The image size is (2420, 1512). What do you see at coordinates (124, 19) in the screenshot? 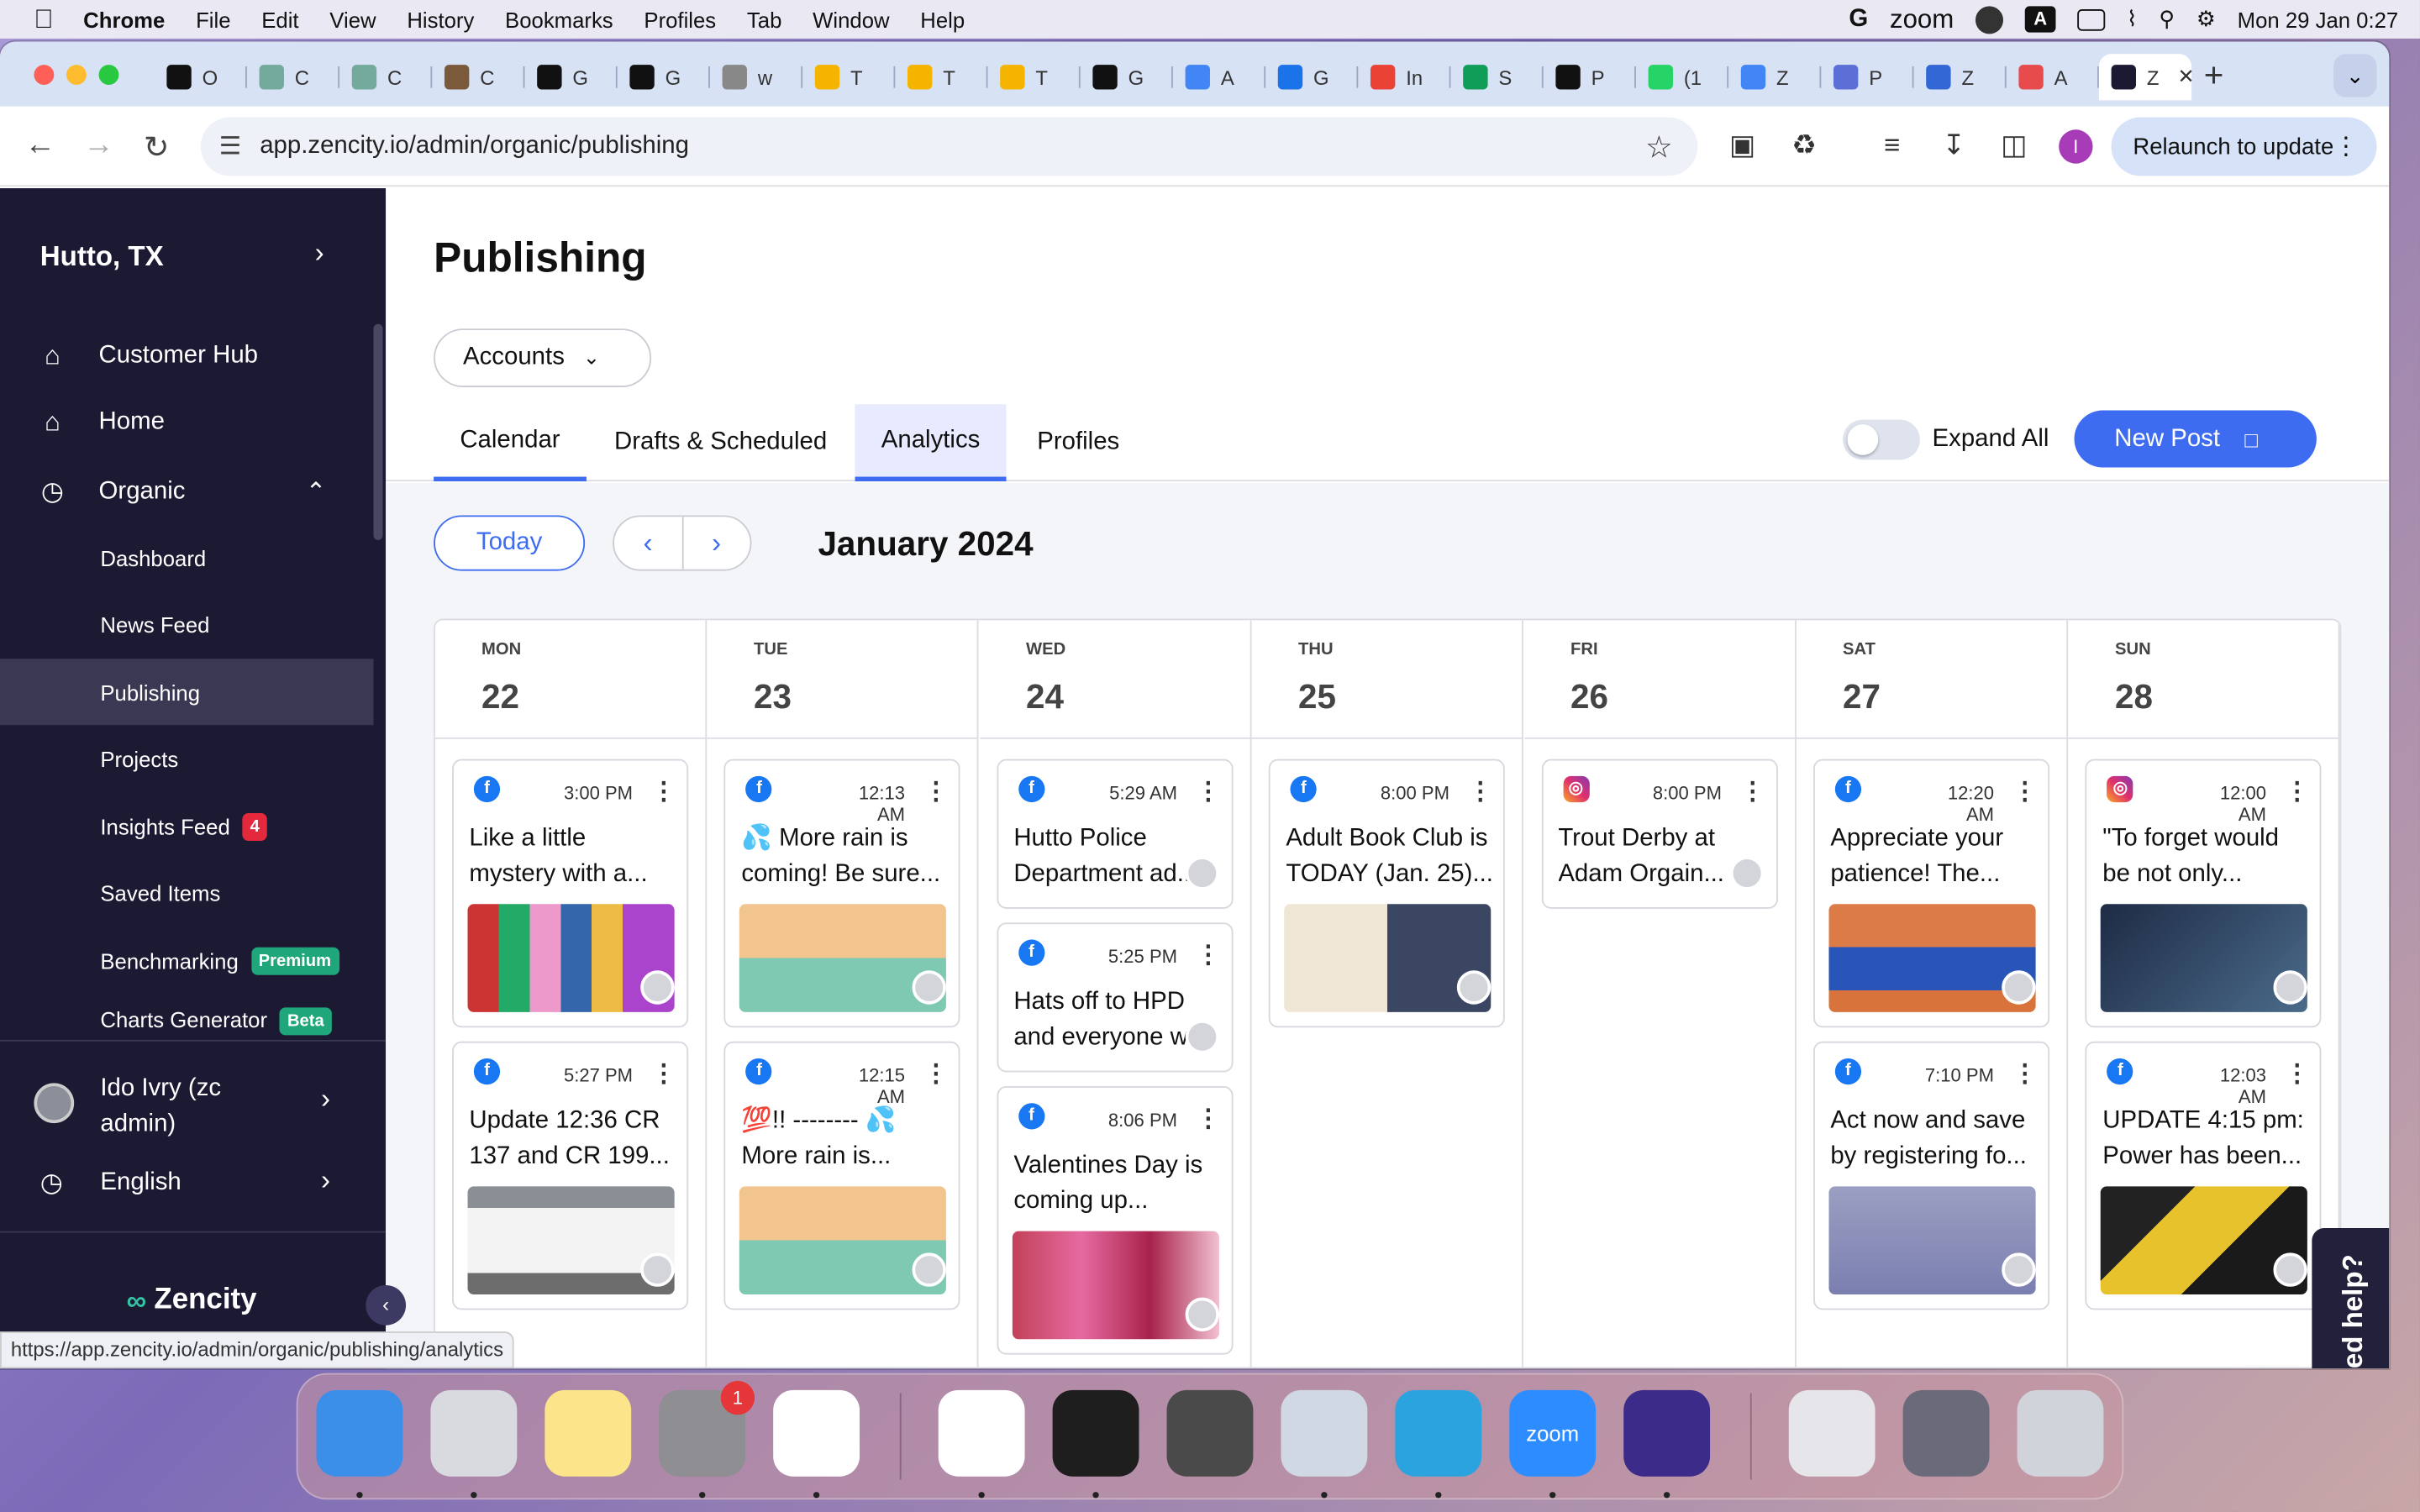
I see `menu-app-name: Chrome` at bounding box center [124, 19].